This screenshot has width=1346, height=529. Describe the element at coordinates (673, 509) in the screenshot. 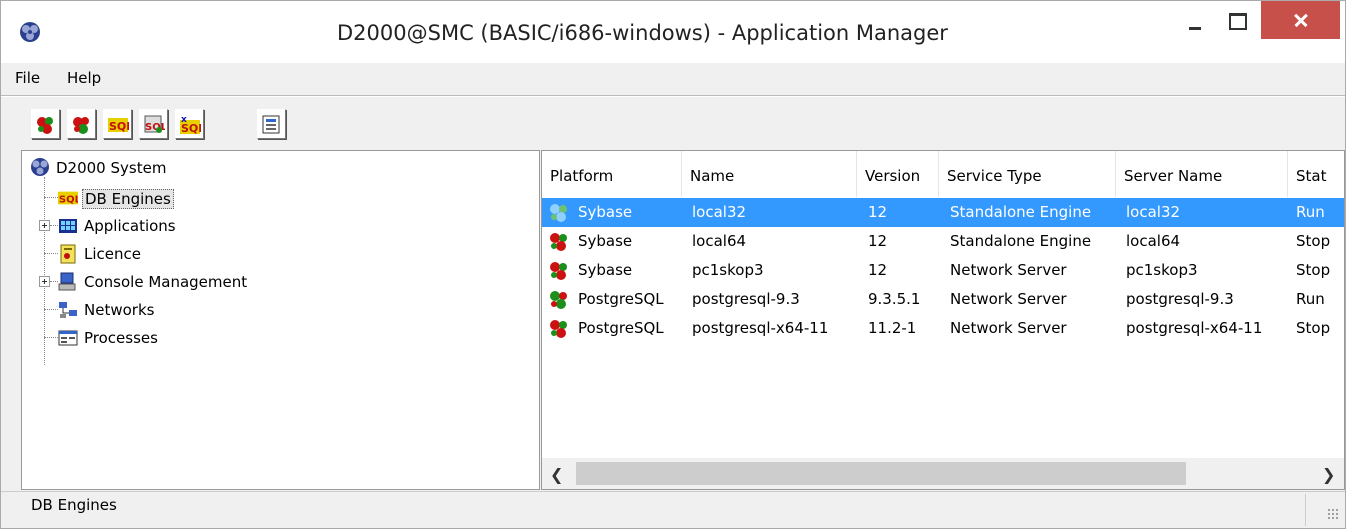

I see `status-bar: DB Engines` at that location.